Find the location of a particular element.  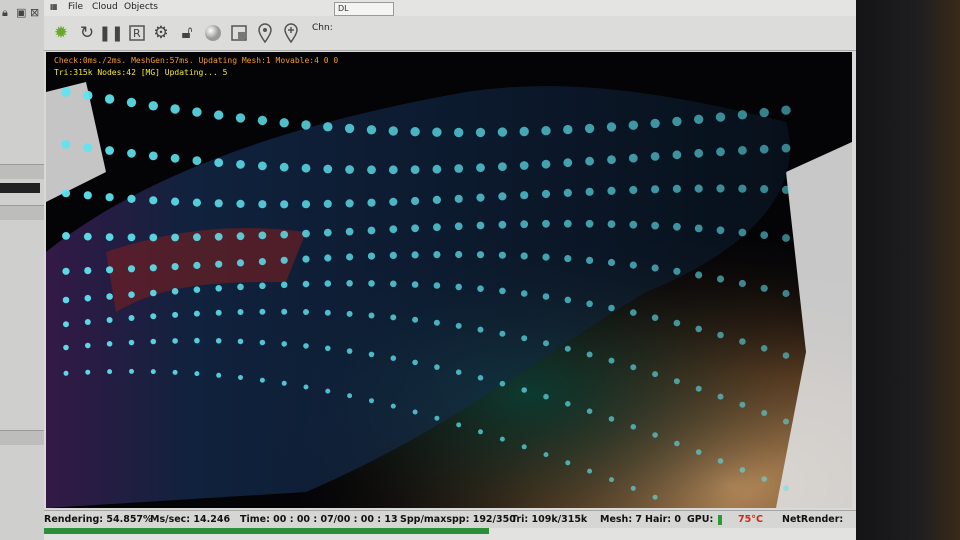

render-progress-fill is located at coordinates (267, 531).